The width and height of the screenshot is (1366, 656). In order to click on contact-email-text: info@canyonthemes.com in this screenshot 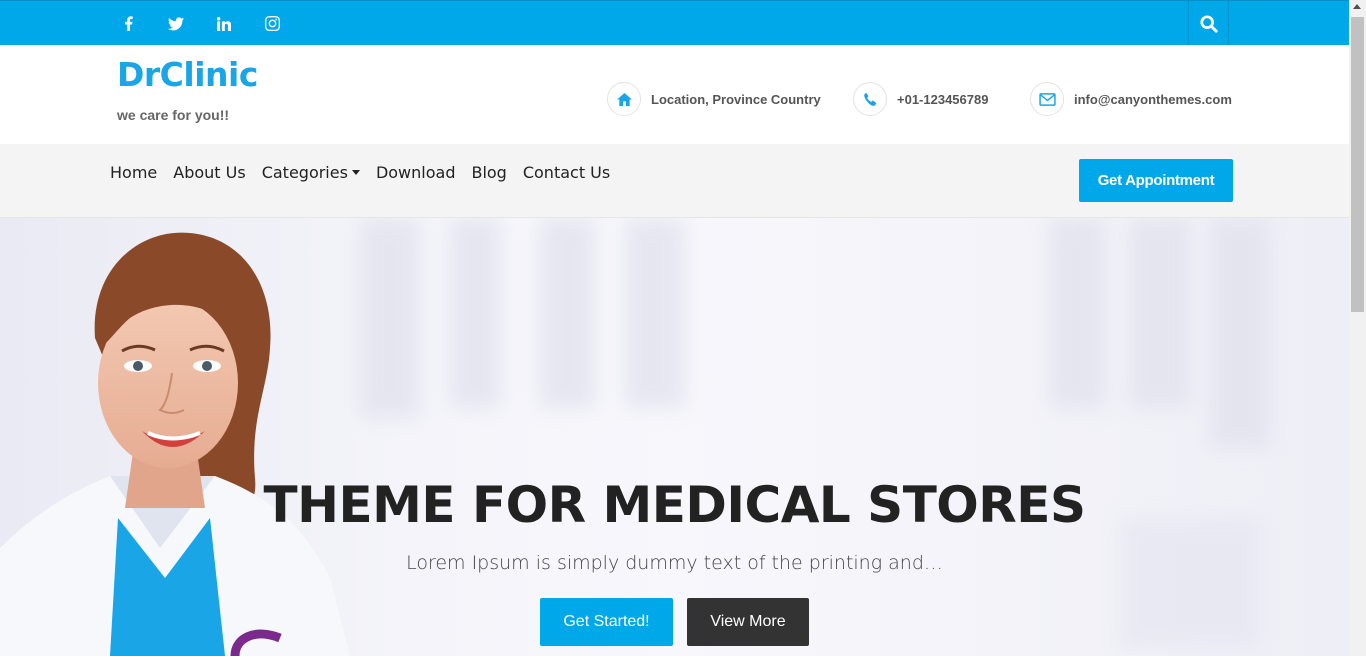, I will do `click(1153, 99)`.